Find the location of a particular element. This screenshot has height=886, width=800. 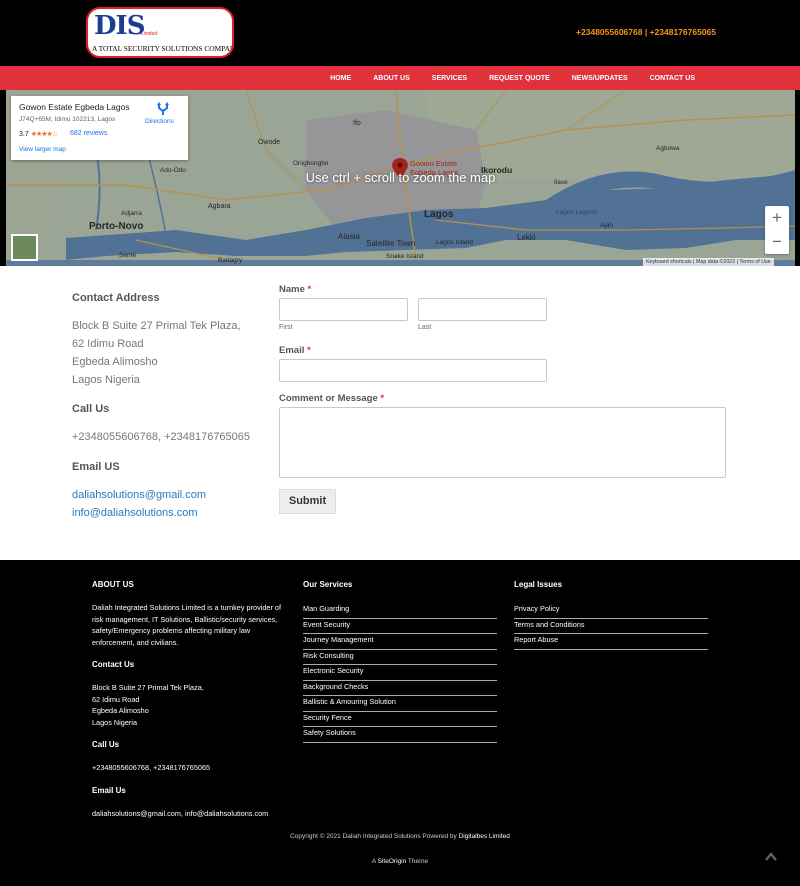

nav-home: HOME is located at coordinates (340, 78).